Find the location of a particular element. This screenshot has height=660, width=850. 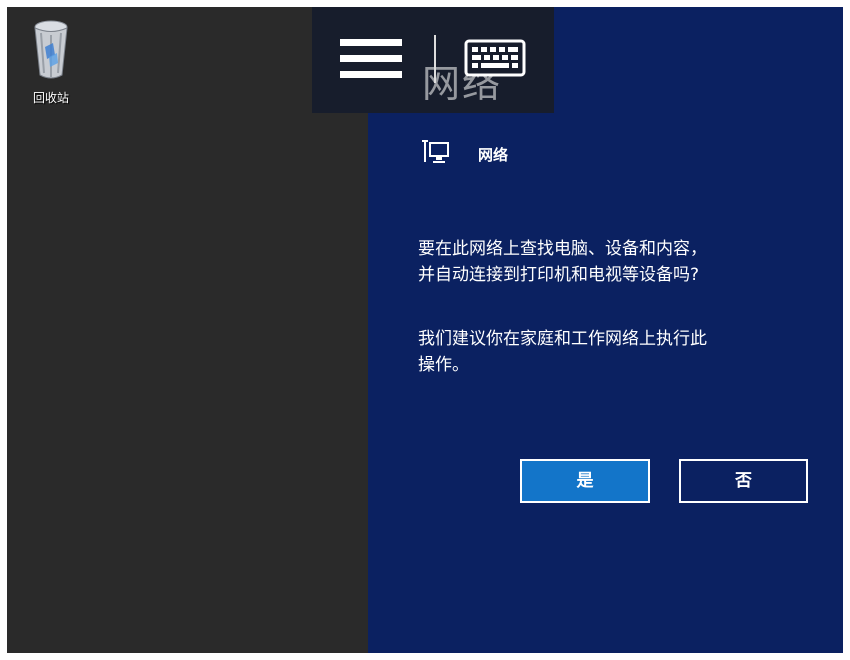

recycle-bin-shortcut: 回收站 is located at coordinates (51, 61).